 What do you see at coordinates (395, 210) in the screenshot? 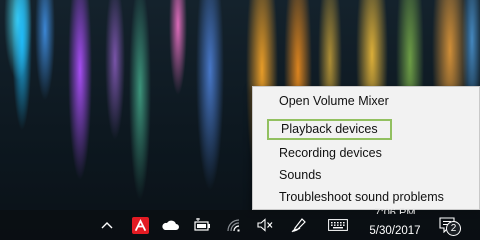
I see `clock-time: 7:06 PM` at bounding box center [395, 210].